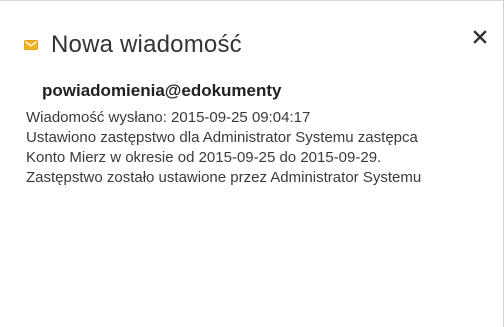  I want to click on message-sent-date: Wiadomość wysłano: 2015-09-25 09:04:17, so click(168, 117).